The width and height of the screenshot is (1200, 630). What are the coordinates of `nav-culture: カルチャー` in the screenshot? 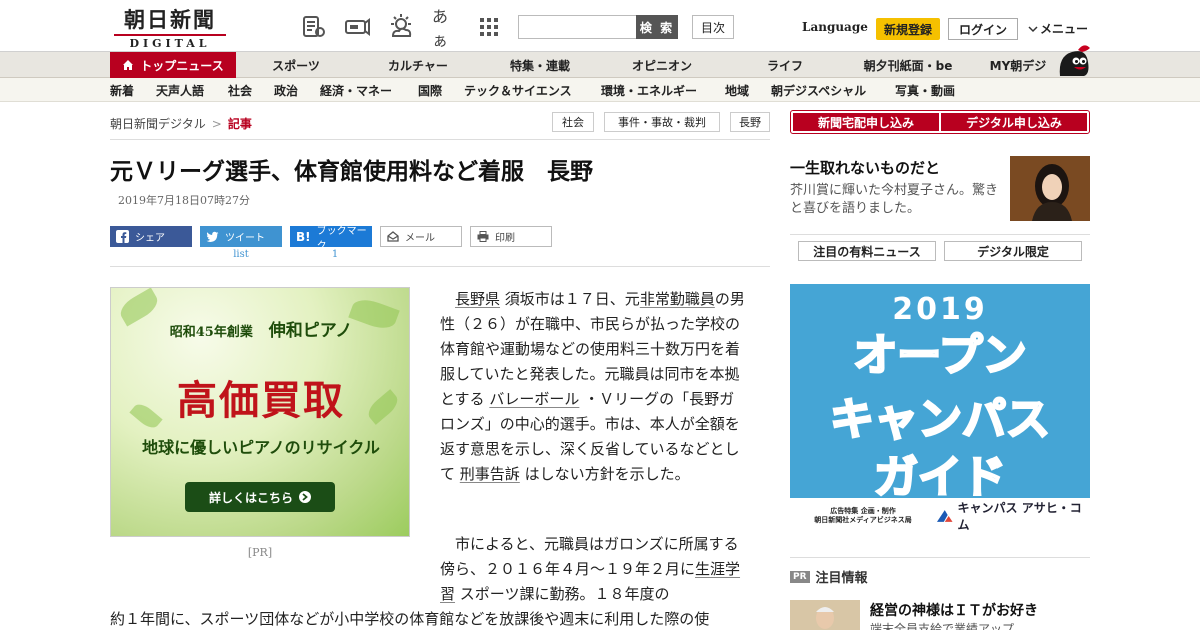 It's located at (418, 65).